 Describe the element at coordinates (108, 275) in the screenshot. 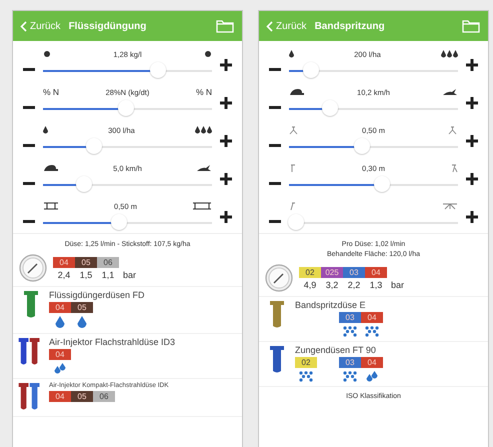

I see `pressure-value: 1,1` at that location.